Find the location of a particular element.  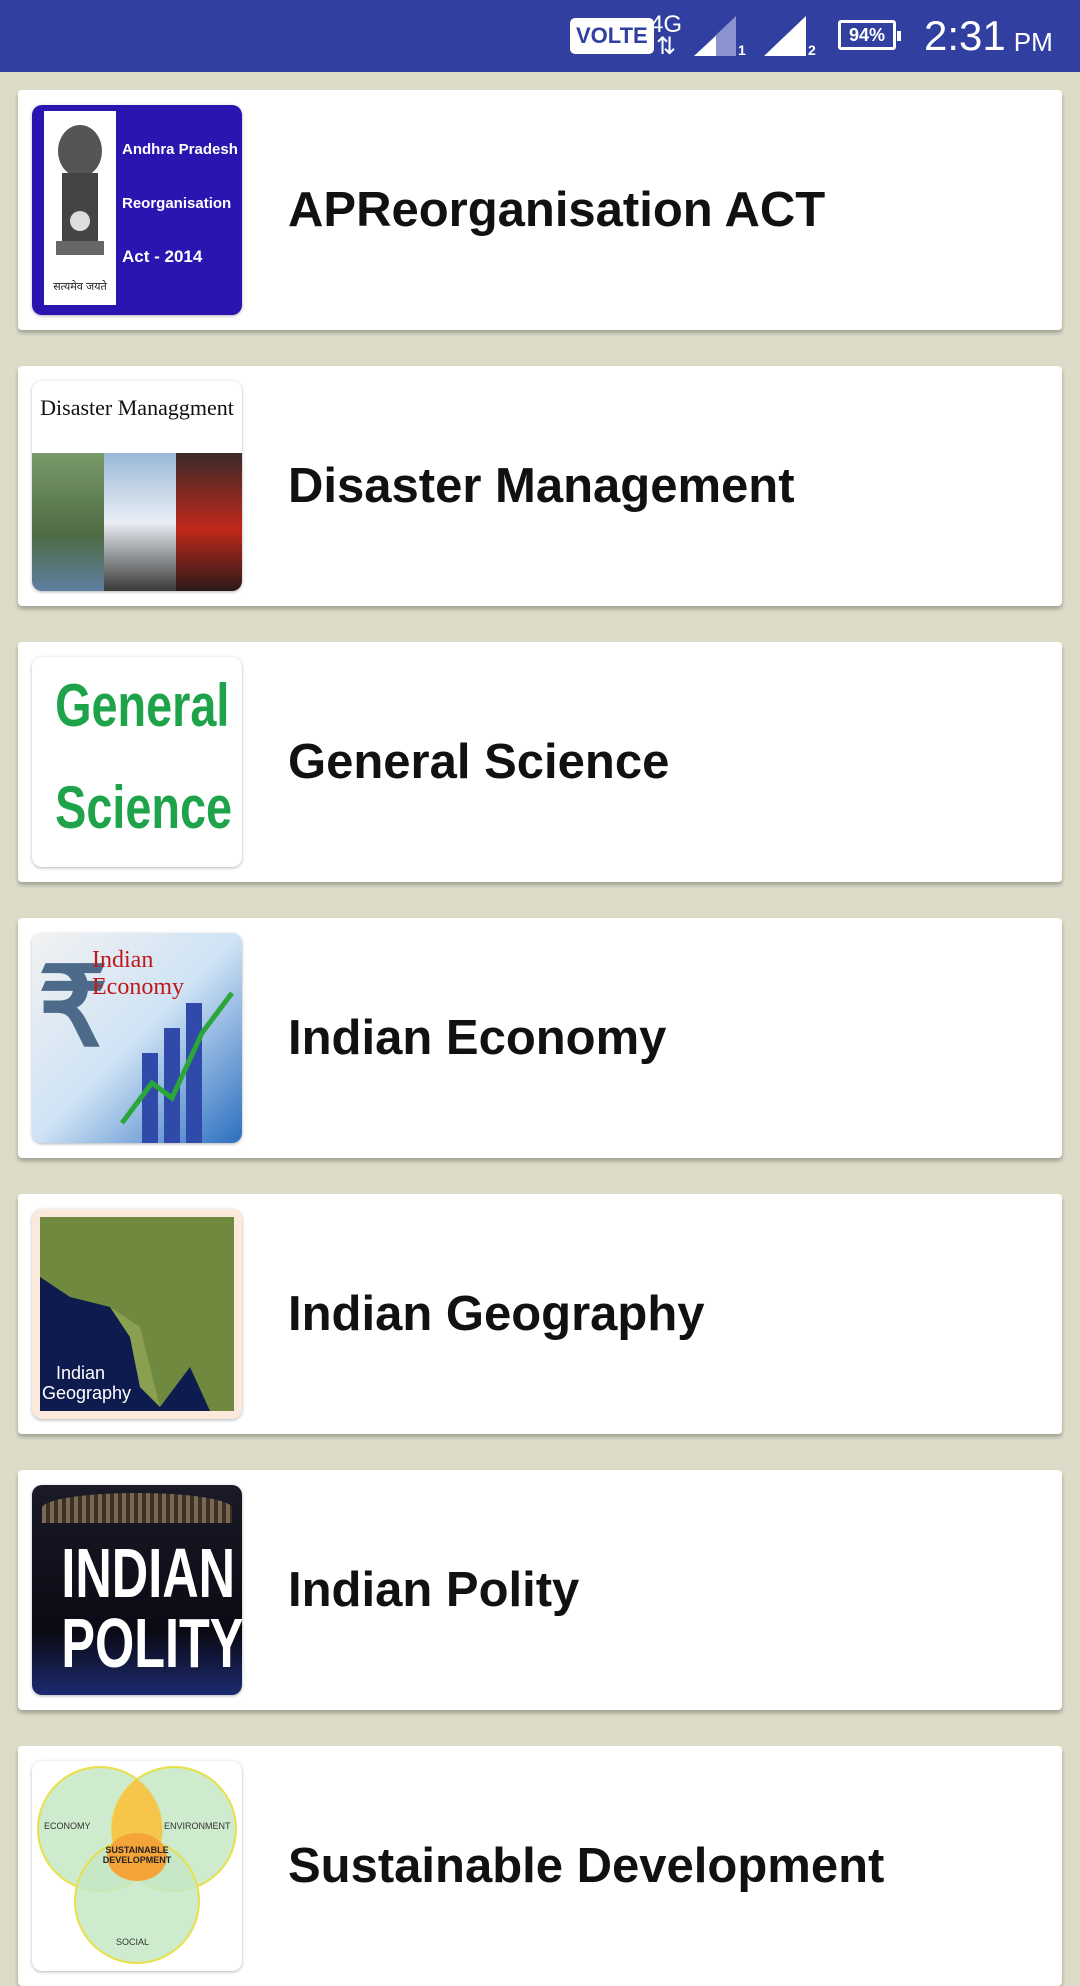

volcano-photo is located at coordinates (209, 522).